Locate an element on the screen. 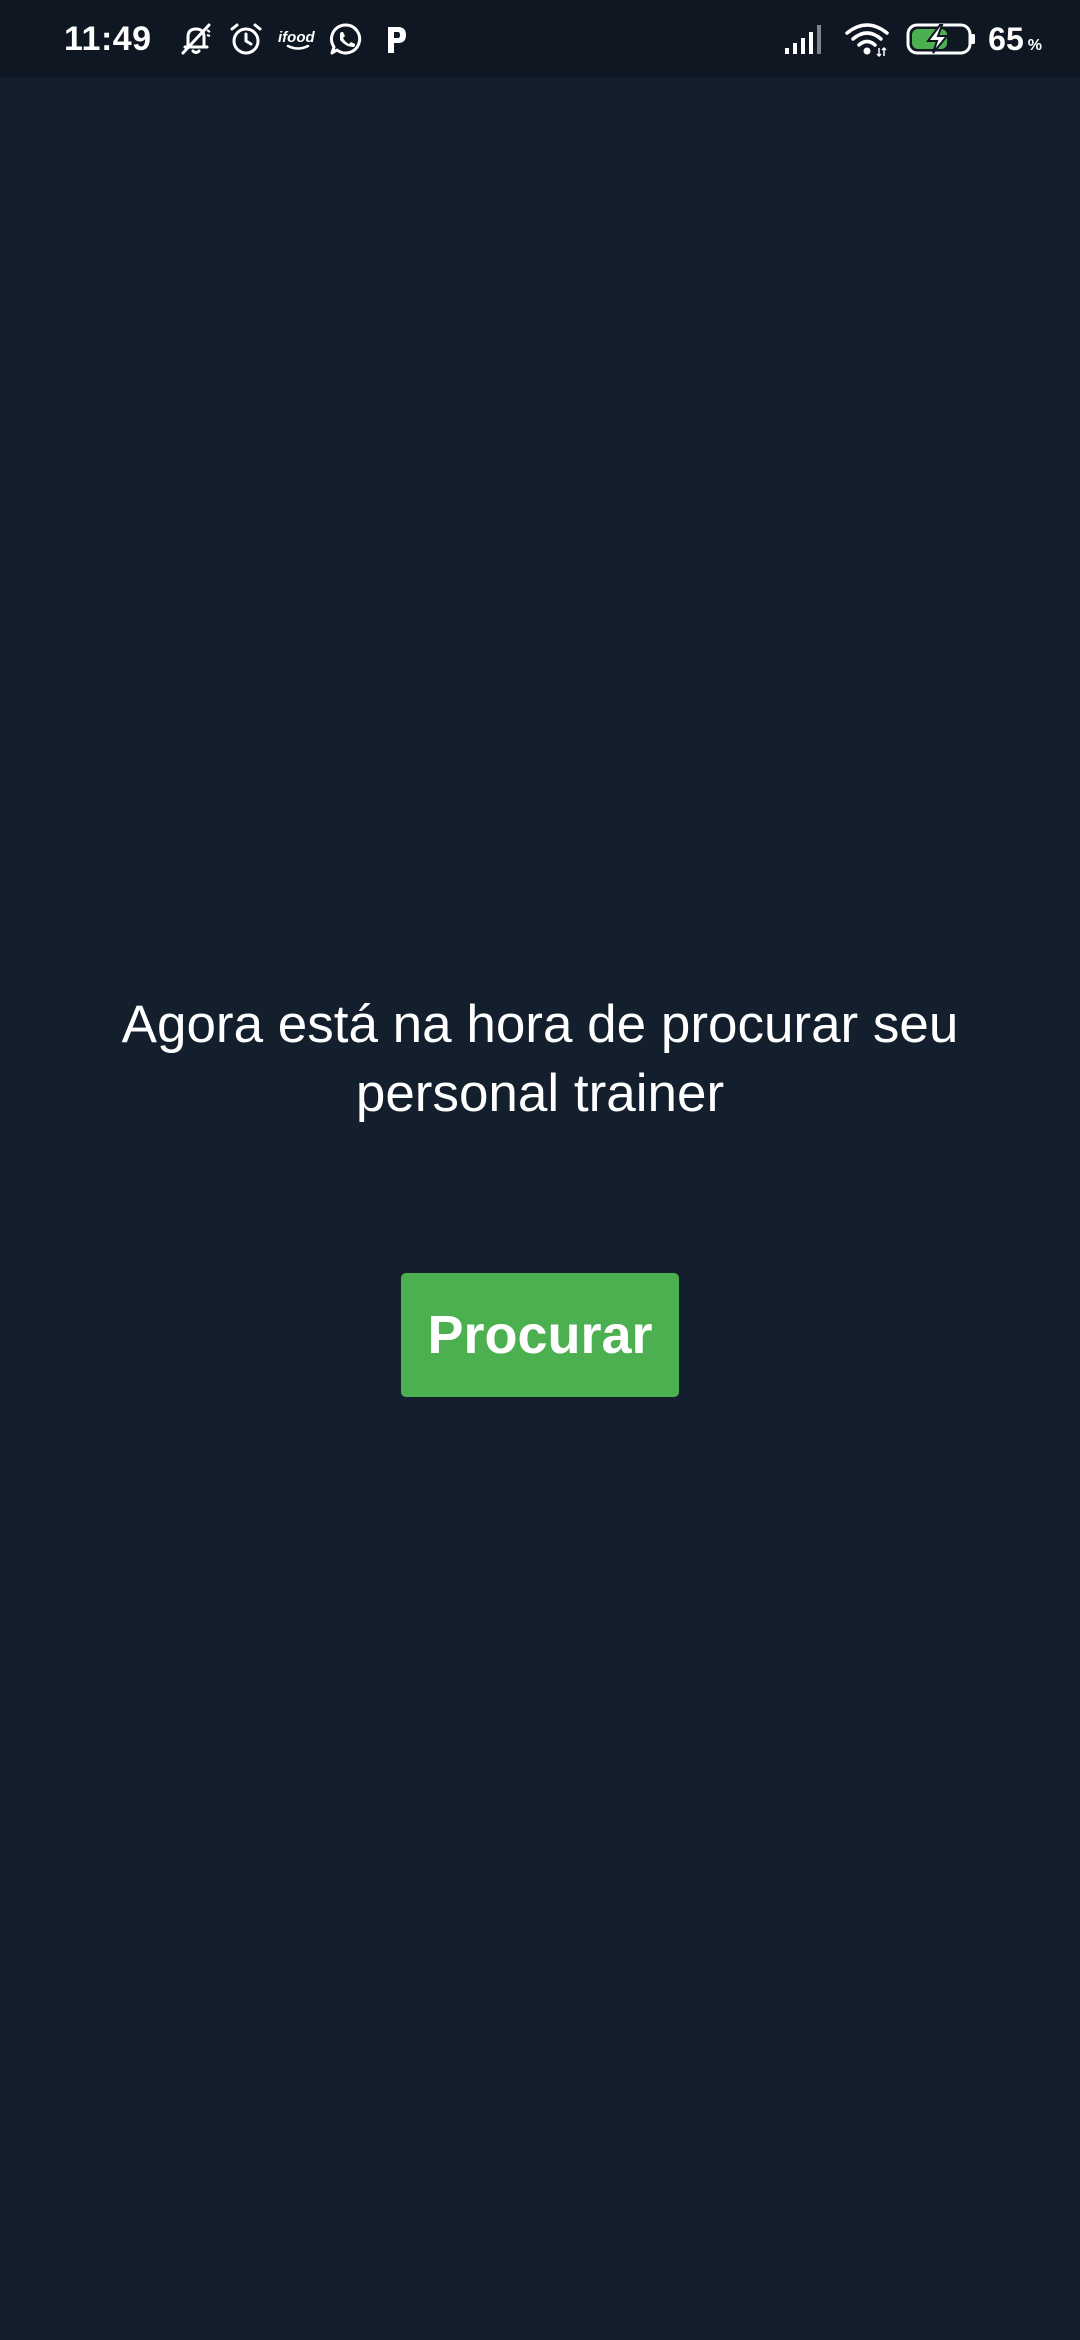  whatsapp-icon is located at coordinates (346, 39).